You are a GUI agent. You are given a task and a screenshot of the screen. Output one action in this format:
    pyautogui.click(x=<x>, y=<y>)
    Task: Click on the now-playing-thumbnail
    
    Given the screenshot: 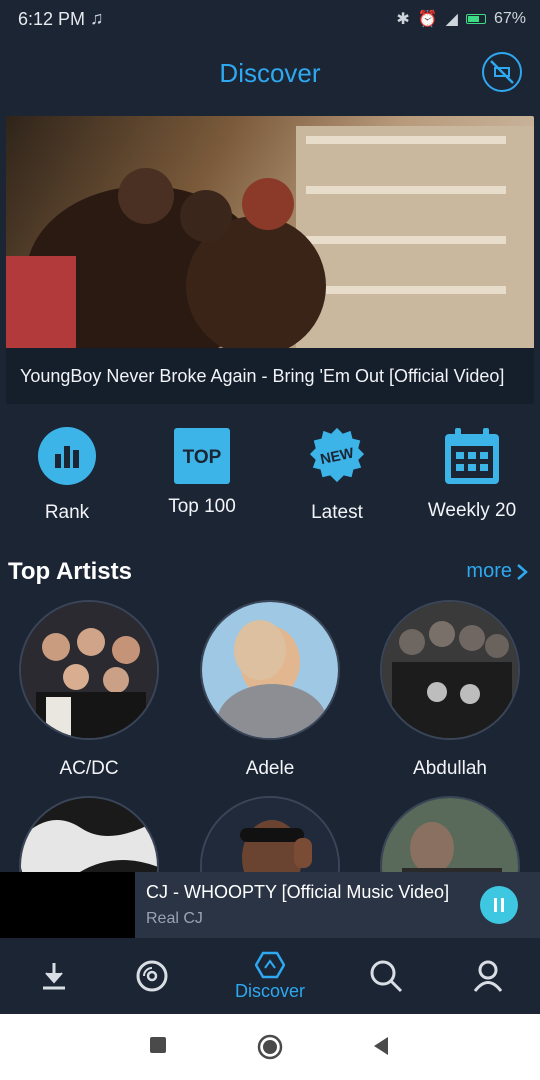 What is the action you would take?
    pyautogui.click(x=67, y=905)
    